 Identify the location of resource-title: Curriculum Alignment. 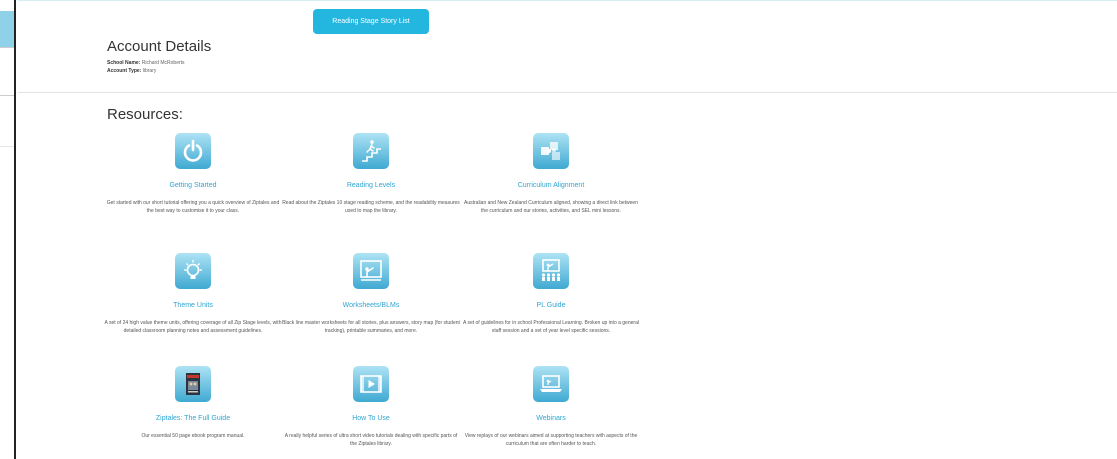
(551, 185).